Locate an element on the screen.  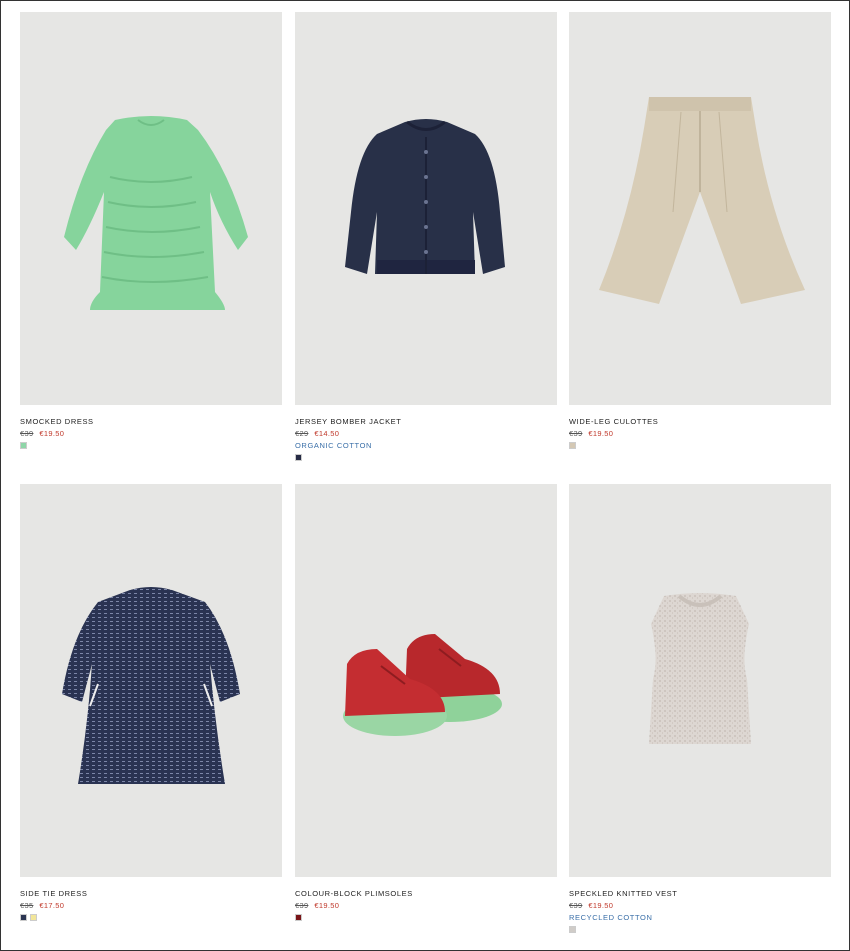
product-image-plimsoles is located at coordinates (426, 680).